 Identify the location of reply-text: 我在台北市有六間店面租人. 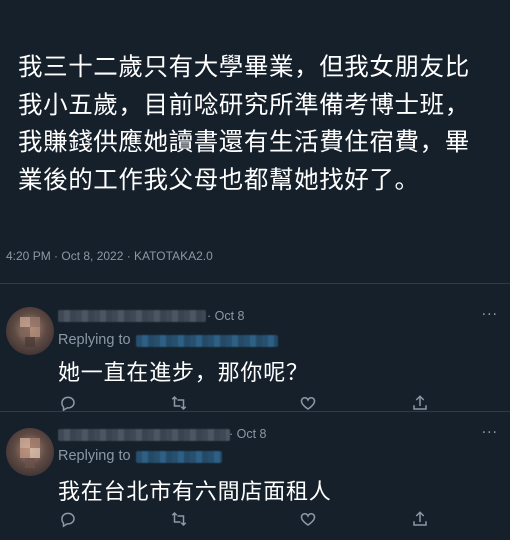
(195, 492).